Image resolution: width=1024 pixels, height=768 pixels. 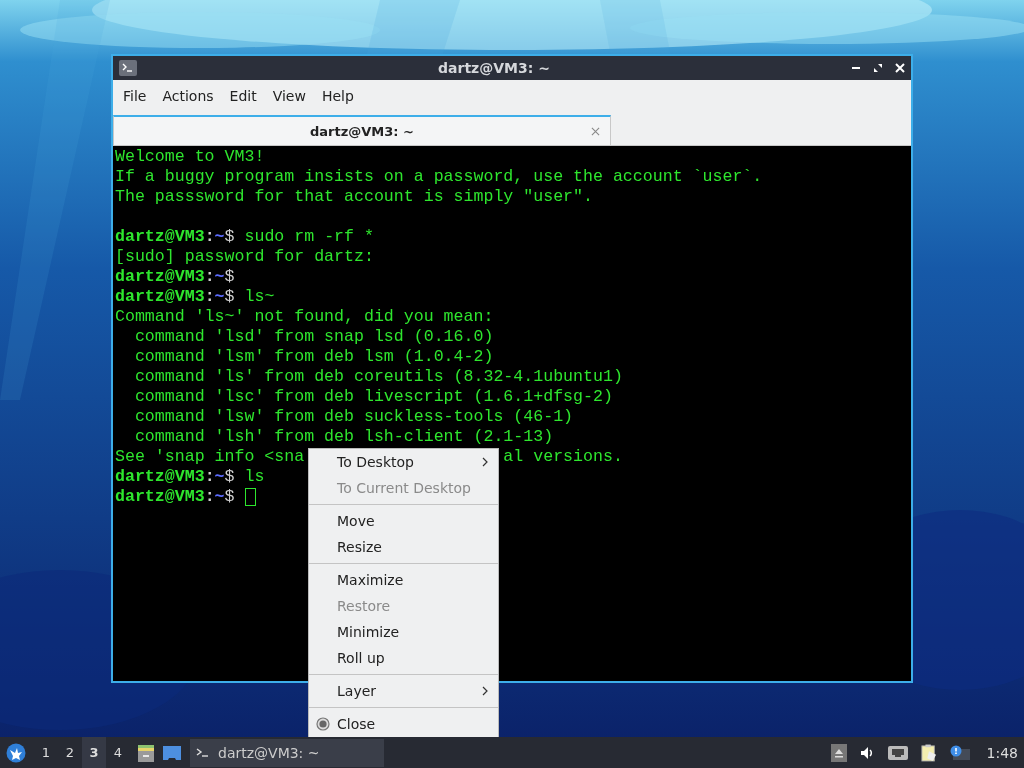 What do you see at coordinates (243, 96) in the screenshot?
I see `menu-item: Edit` at bounding box center [243, 96].